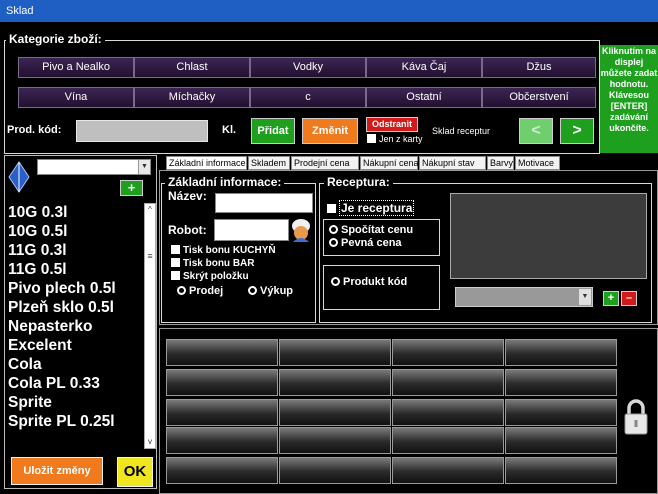 The height and width of the screenshot is (494, 658). I want to click on hide-item-label: Skrýt položku, so click(216, 276).